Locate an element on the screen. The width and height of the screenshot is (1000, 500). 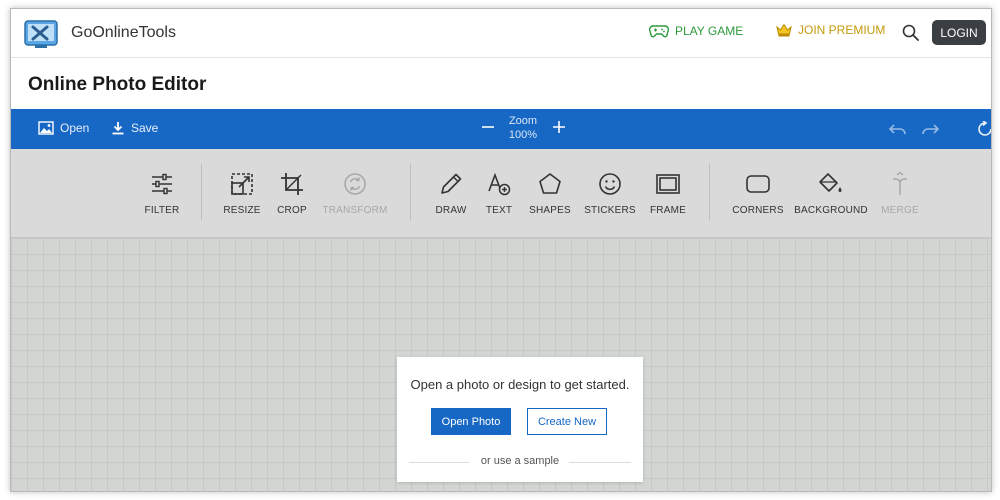
save-button: Save is located at coordinates (134, 128).